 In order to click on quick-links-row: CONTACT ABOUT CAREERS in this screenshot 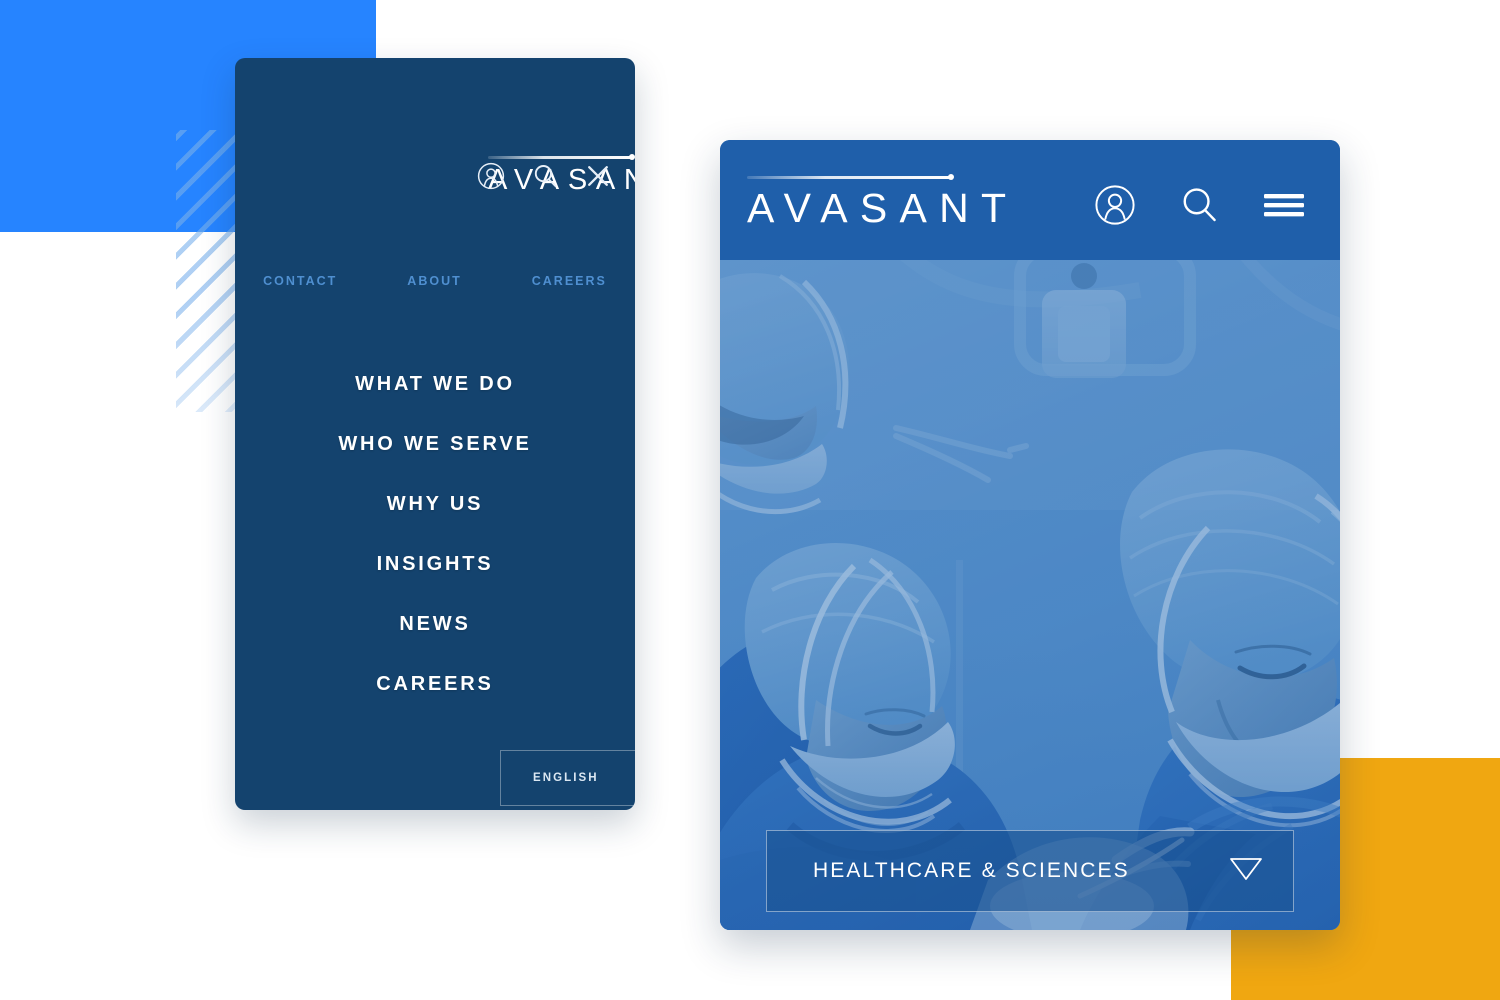, I will do `click(435, 281)`.